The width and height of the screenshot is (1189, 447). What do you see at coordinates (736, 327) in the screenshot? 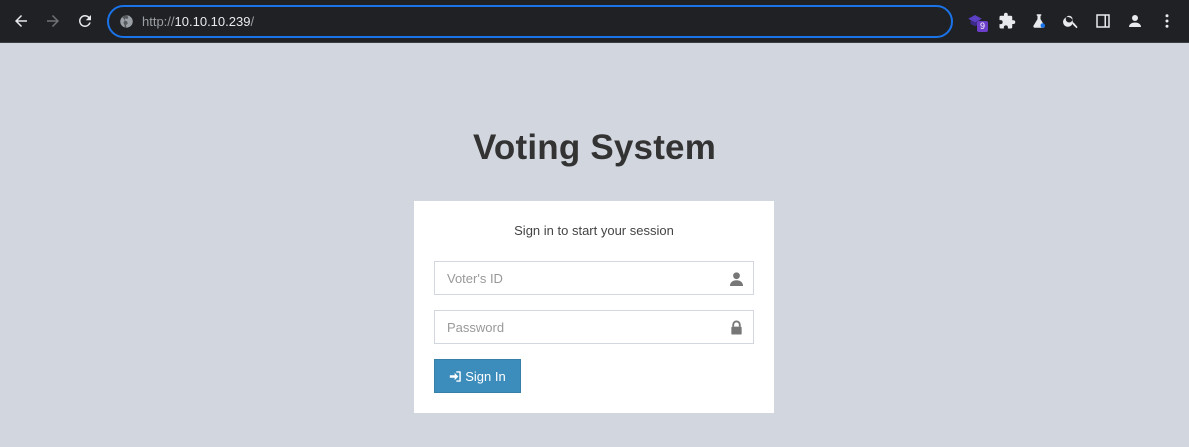
I see `lock-icon` at bounding box center [736, 327].